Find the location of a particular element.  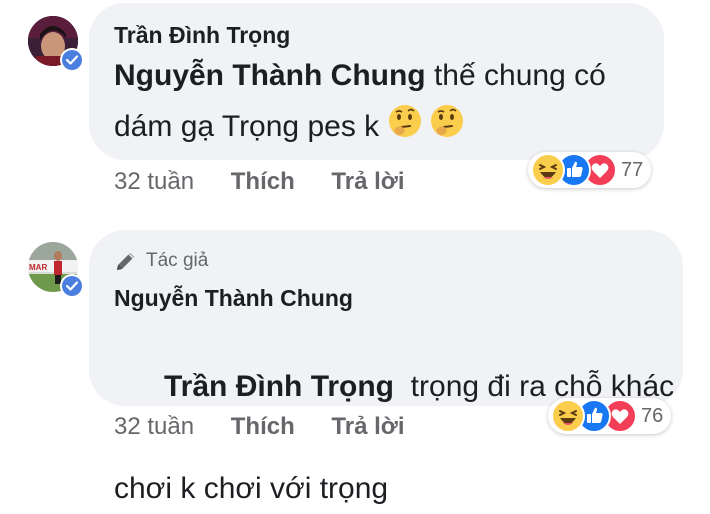

mention-tag: Trần Đình Trọng is located at coordinates (279, 386).